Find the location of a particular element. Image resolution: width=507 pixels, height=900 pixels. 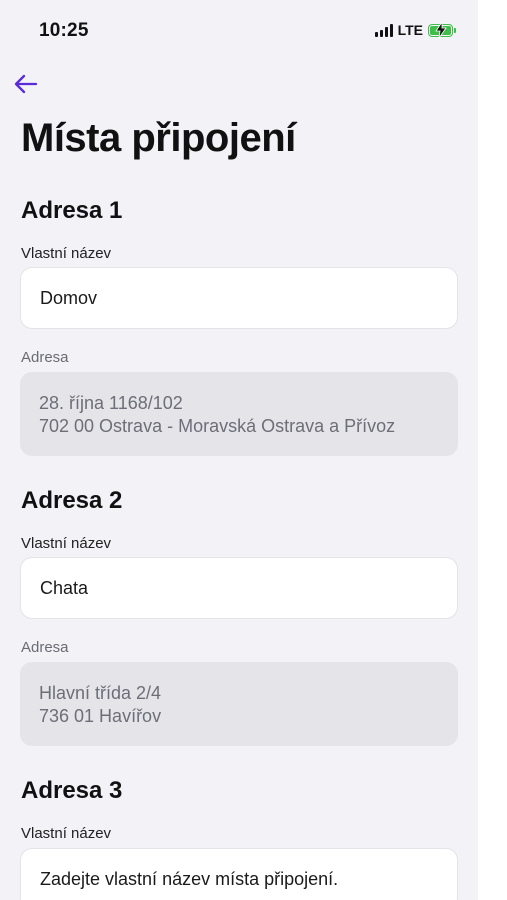

battery-icon is located at coordinates (440, 29).